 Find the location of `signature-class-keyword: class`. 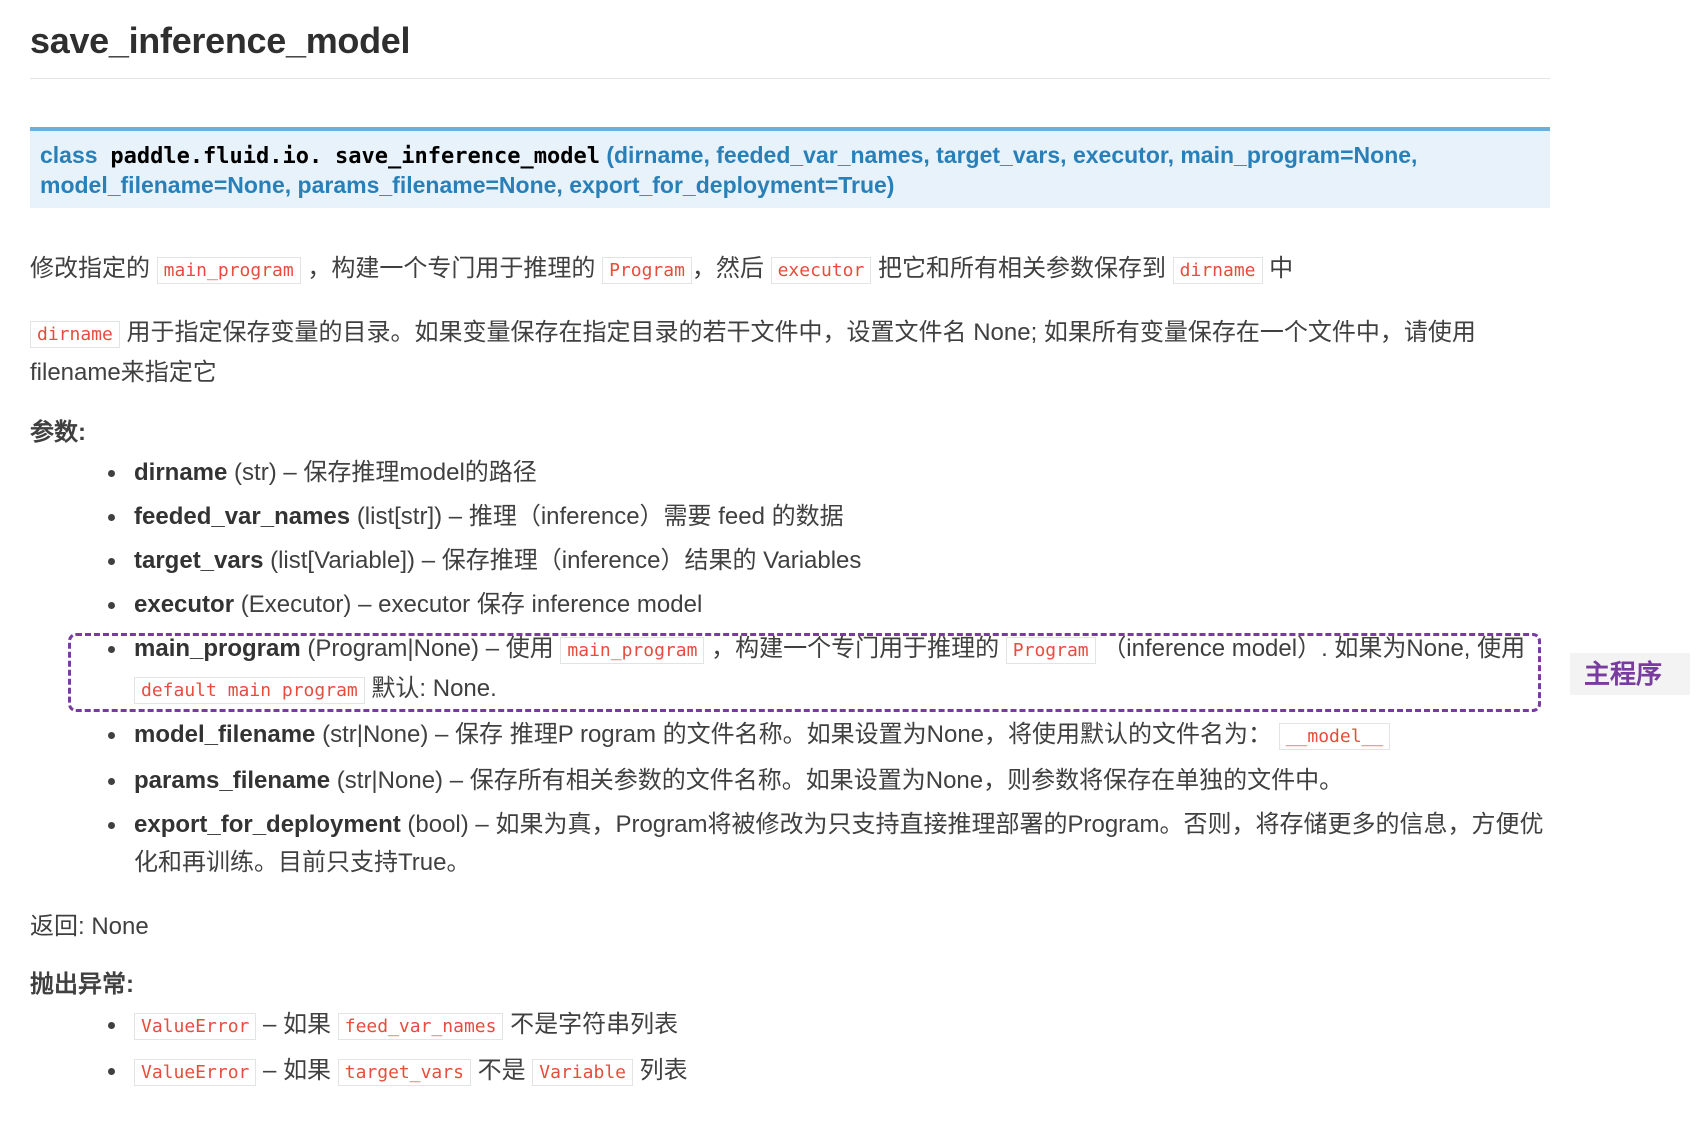

signature-class-keyword: class is located at coordinates (69, 155).